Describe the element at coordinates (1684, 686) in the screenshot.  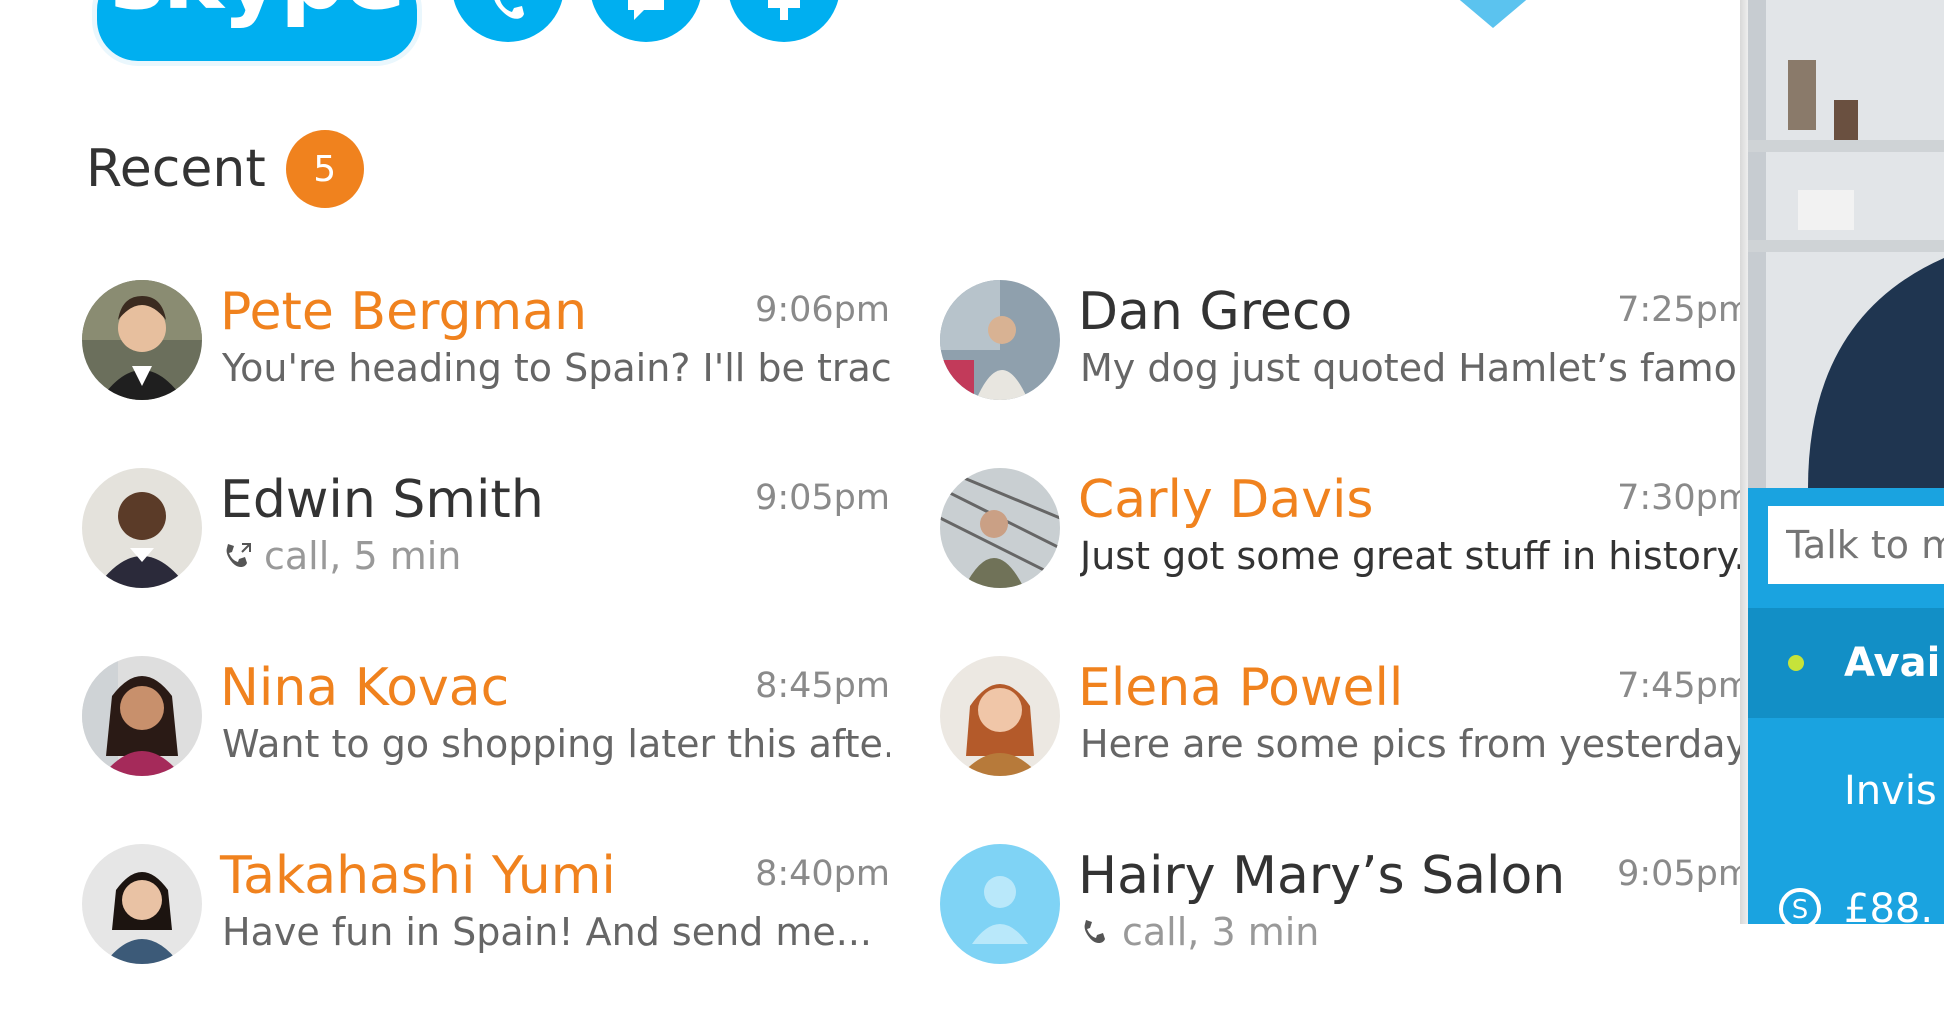
I see `message-time: 7:45pm` at that location.